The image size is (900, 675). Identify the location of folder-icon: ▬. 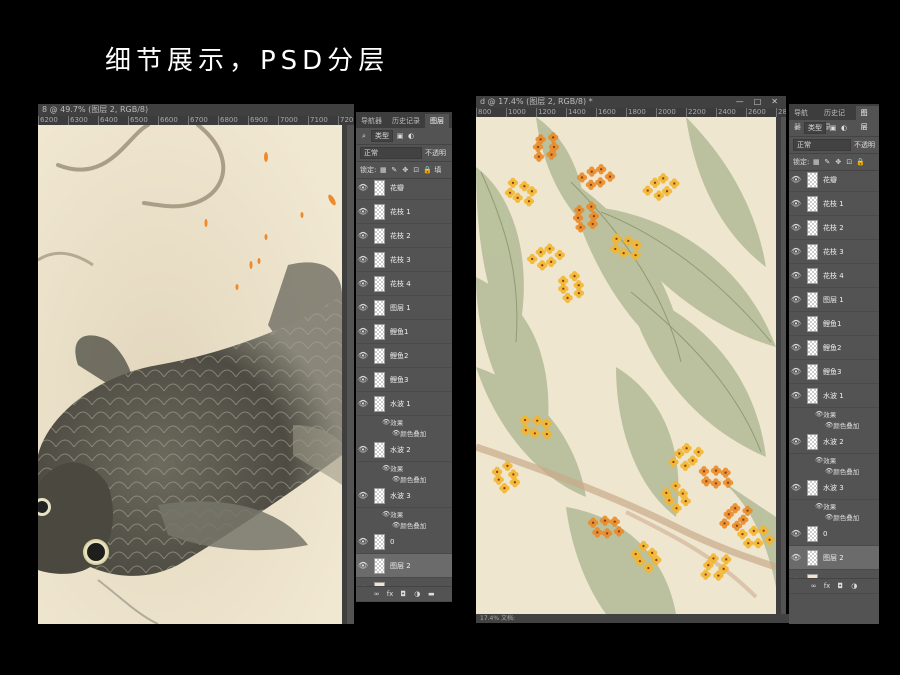
(431, 594).